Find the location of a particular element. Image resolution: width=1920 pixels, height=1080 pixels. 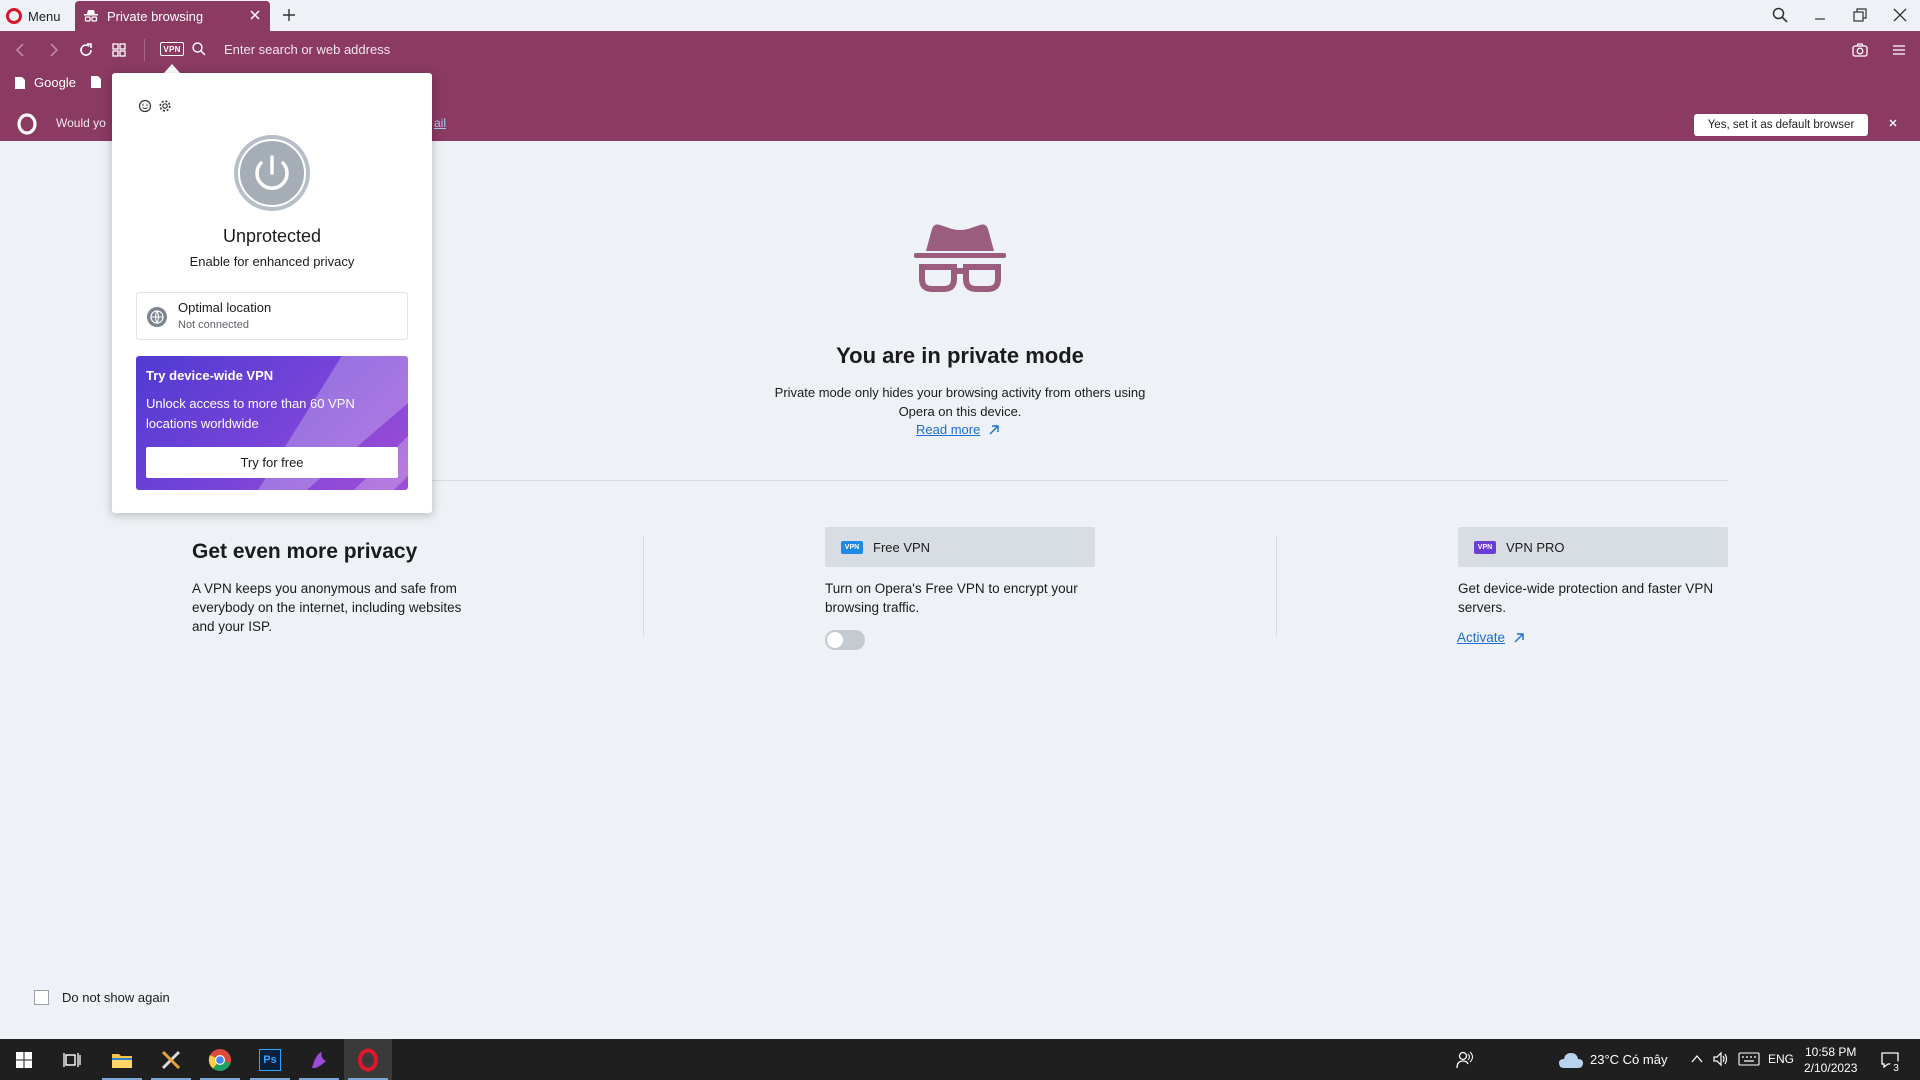

popup-caret is located at coordinates (172, 68).